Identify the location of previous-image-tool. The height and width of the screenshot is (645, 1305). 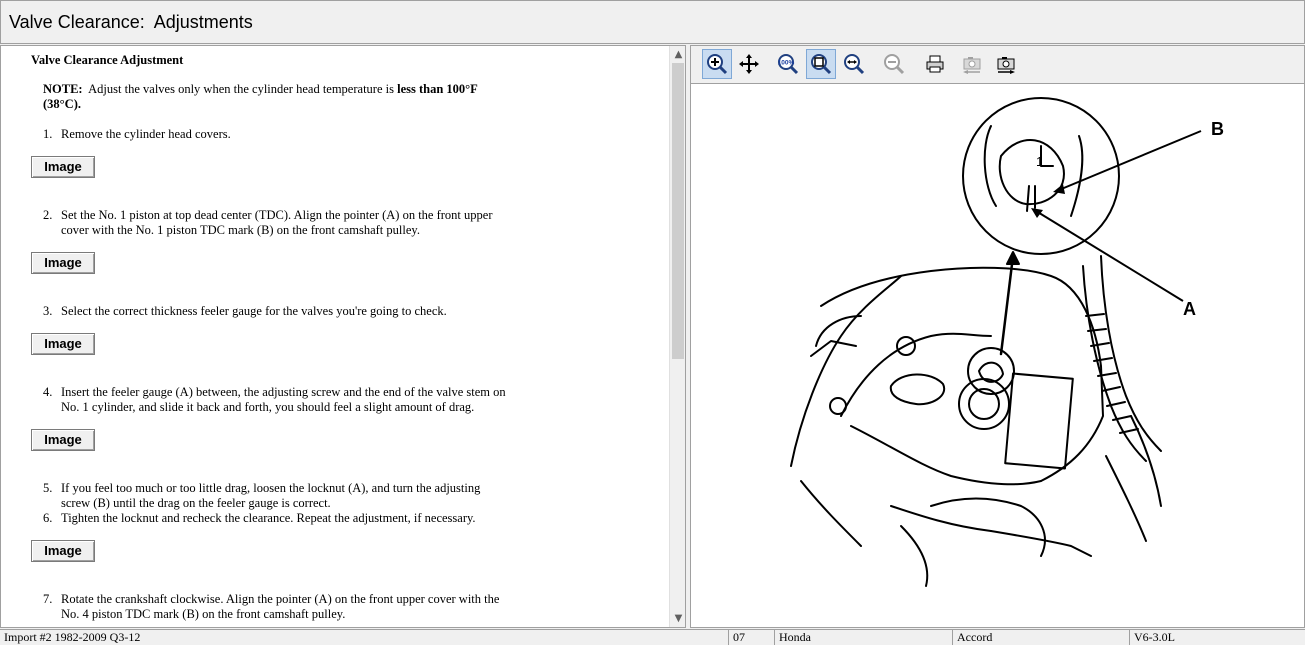
(972, 64).